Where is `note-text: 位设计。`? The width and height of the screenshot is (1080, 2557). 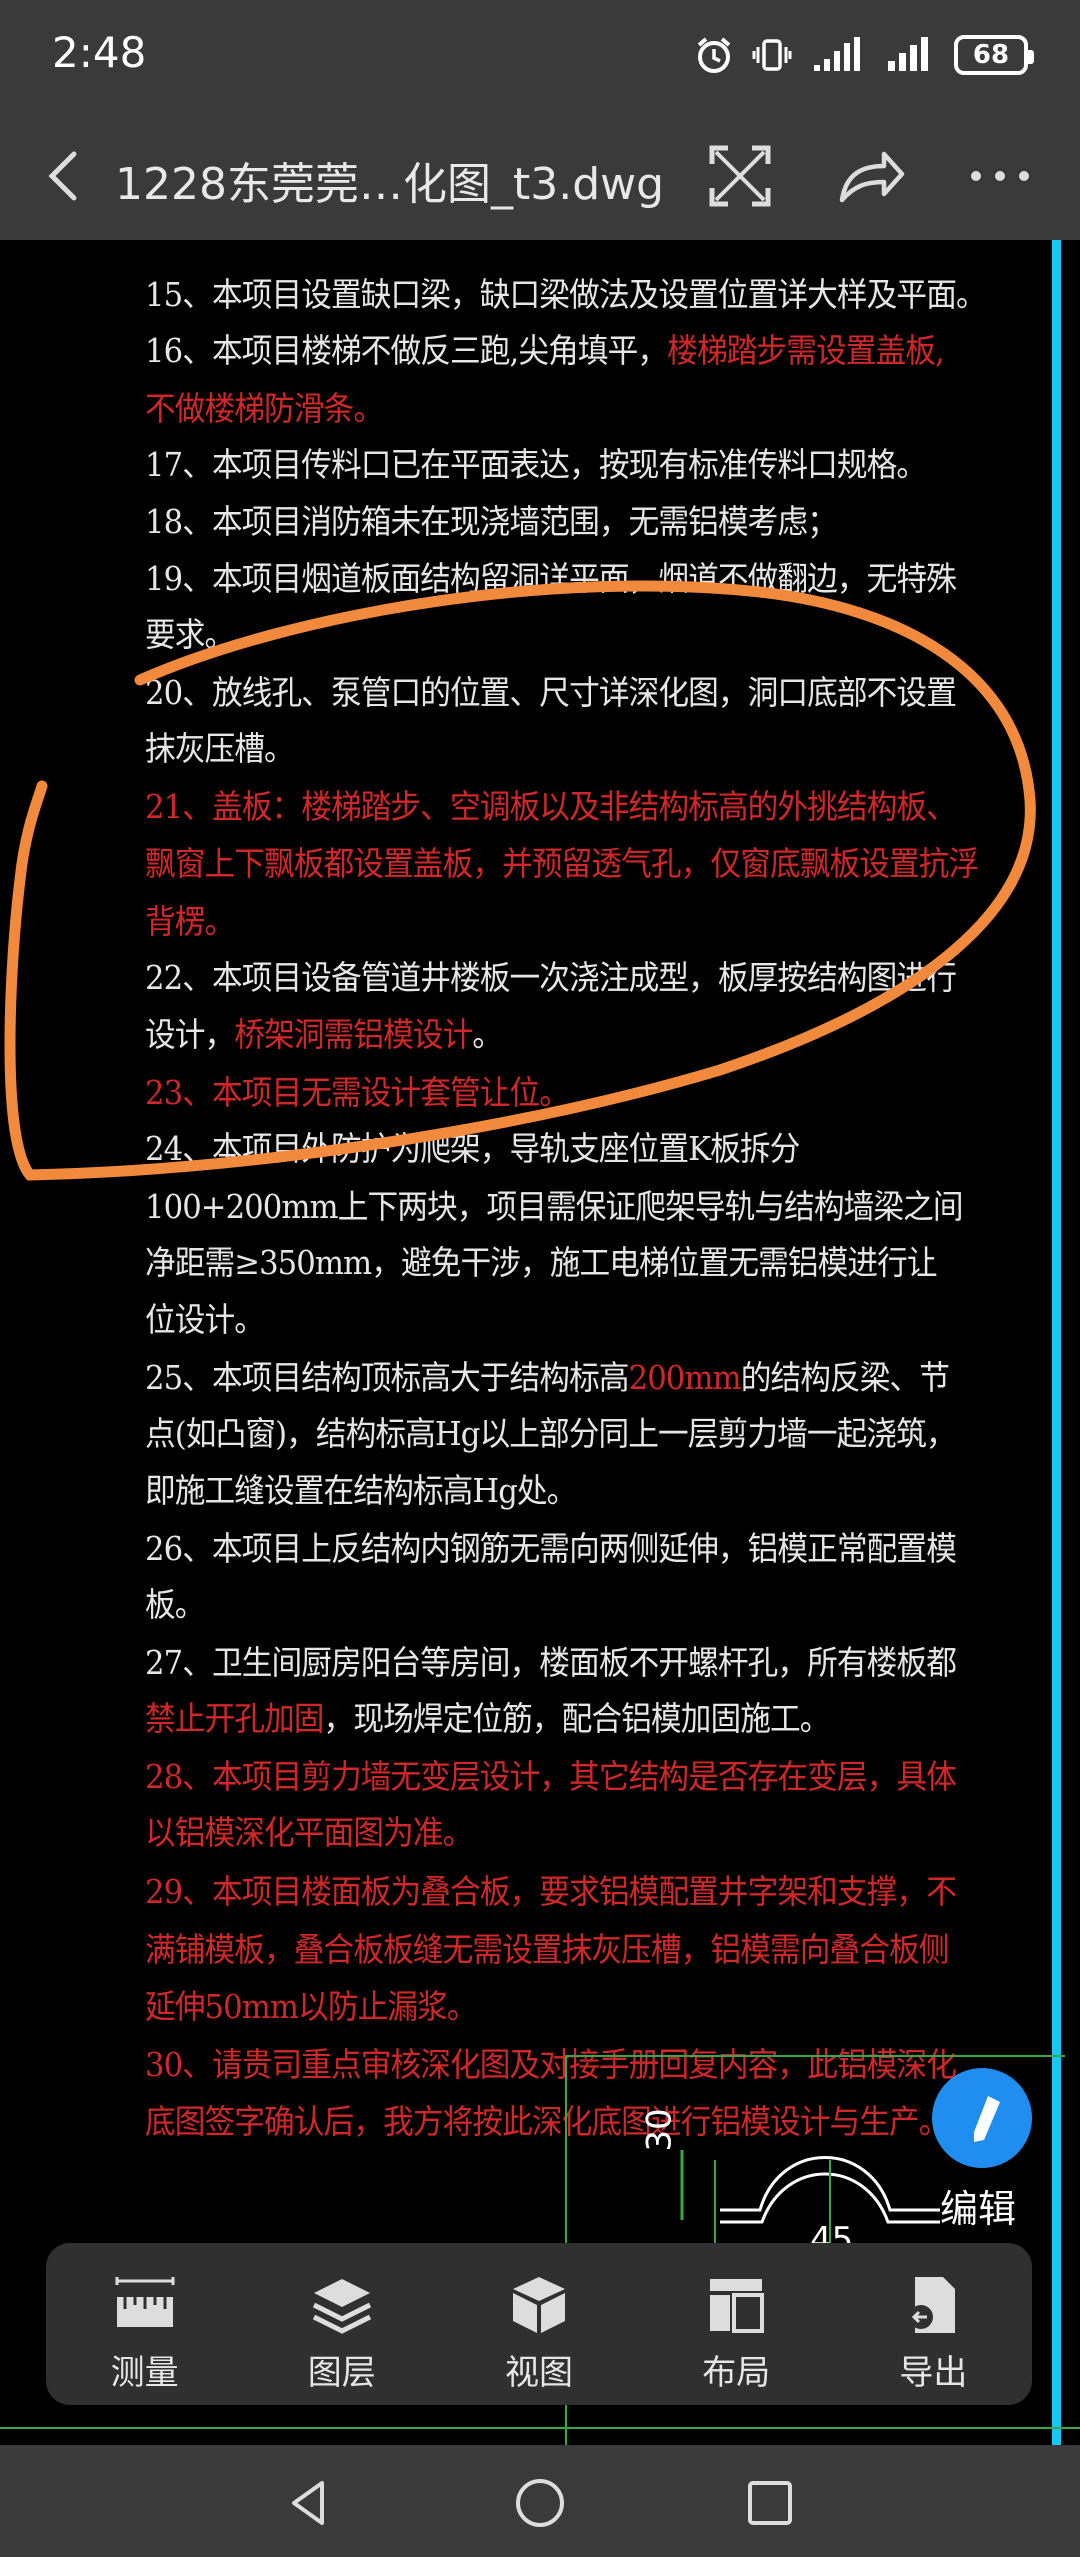 note-text: 位设计。 is located at coordinates (205, 1319).